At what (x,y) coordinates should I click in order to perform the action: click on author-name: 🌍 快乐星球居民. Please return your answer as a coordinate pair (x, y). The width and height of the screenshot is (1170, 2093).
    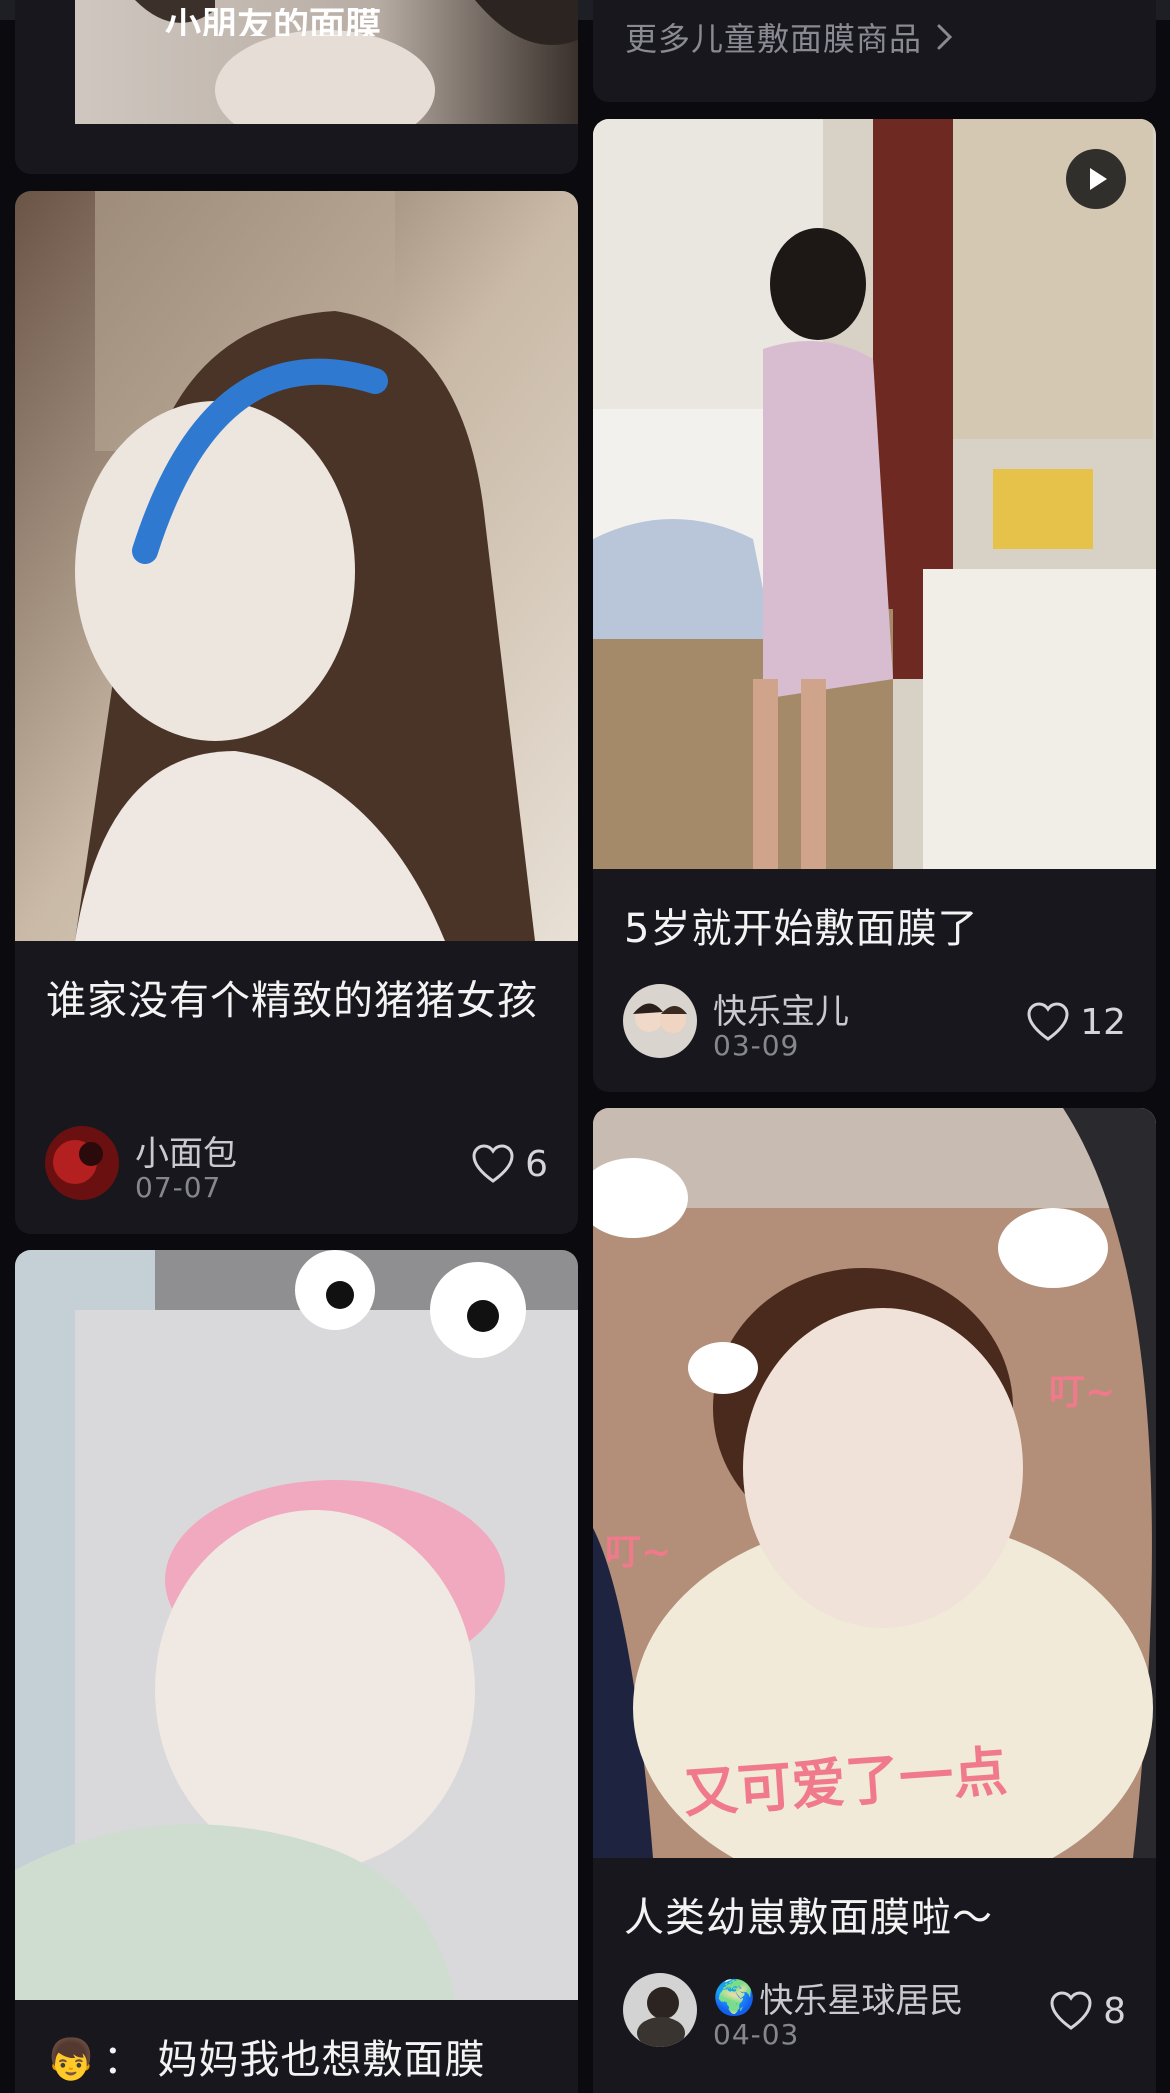
    Looking at the image, I should click on (838, 1997).